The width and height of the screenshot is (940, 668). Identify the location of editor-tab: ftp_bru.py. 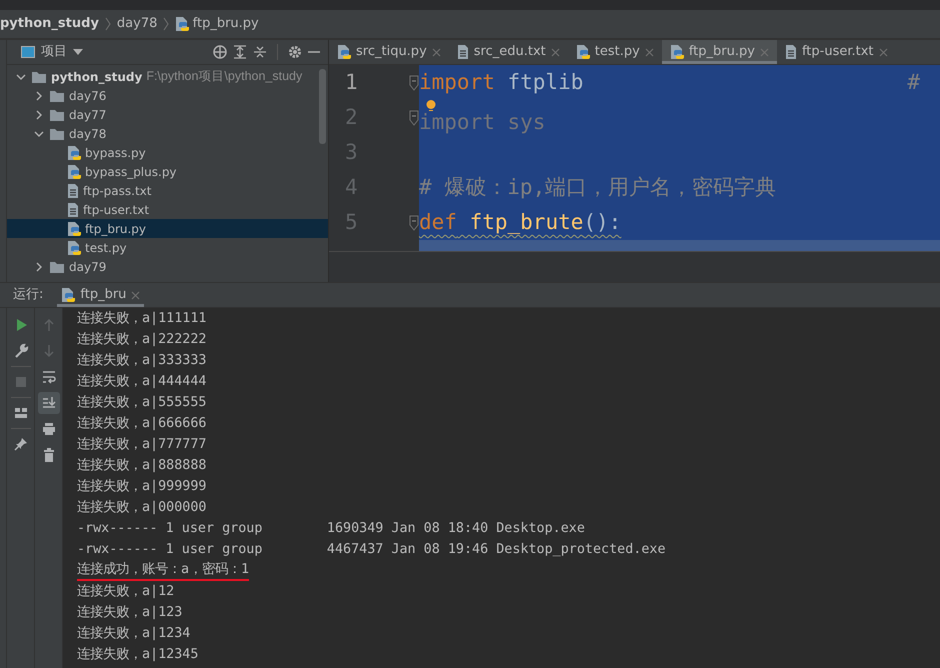
(719, 52).